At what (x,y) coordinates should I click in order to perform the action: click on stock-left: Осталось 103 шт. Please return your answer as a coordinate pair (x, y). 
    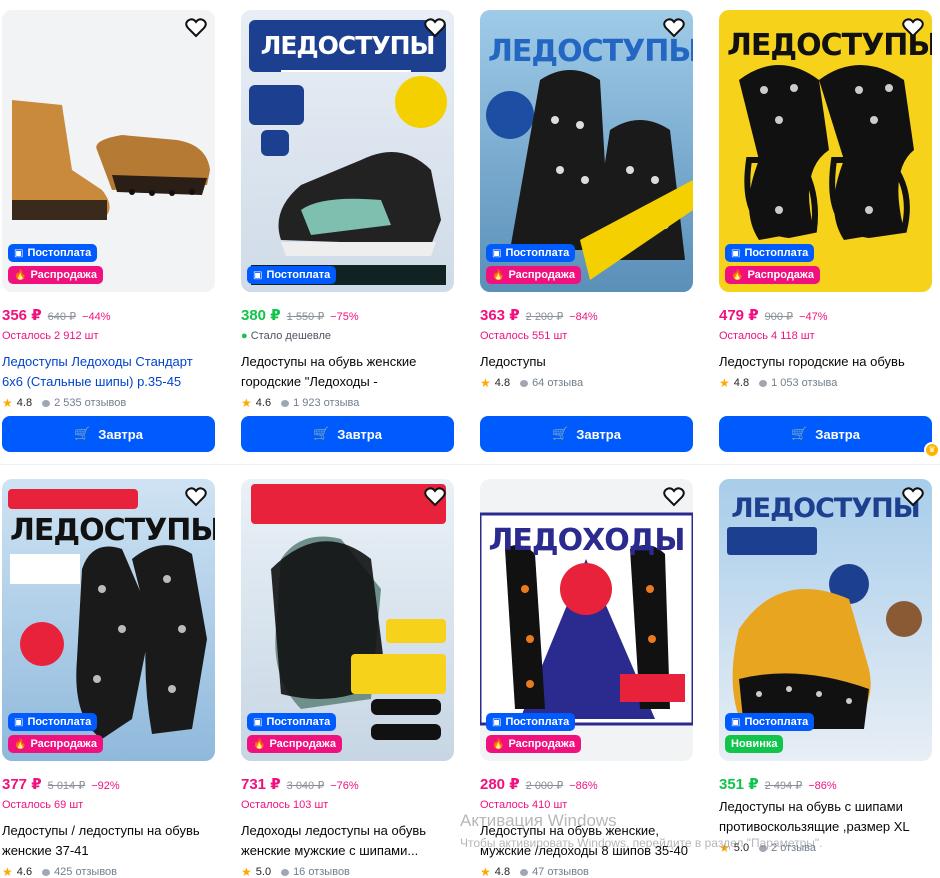
    Looking at the image, I should click on (285, 805).